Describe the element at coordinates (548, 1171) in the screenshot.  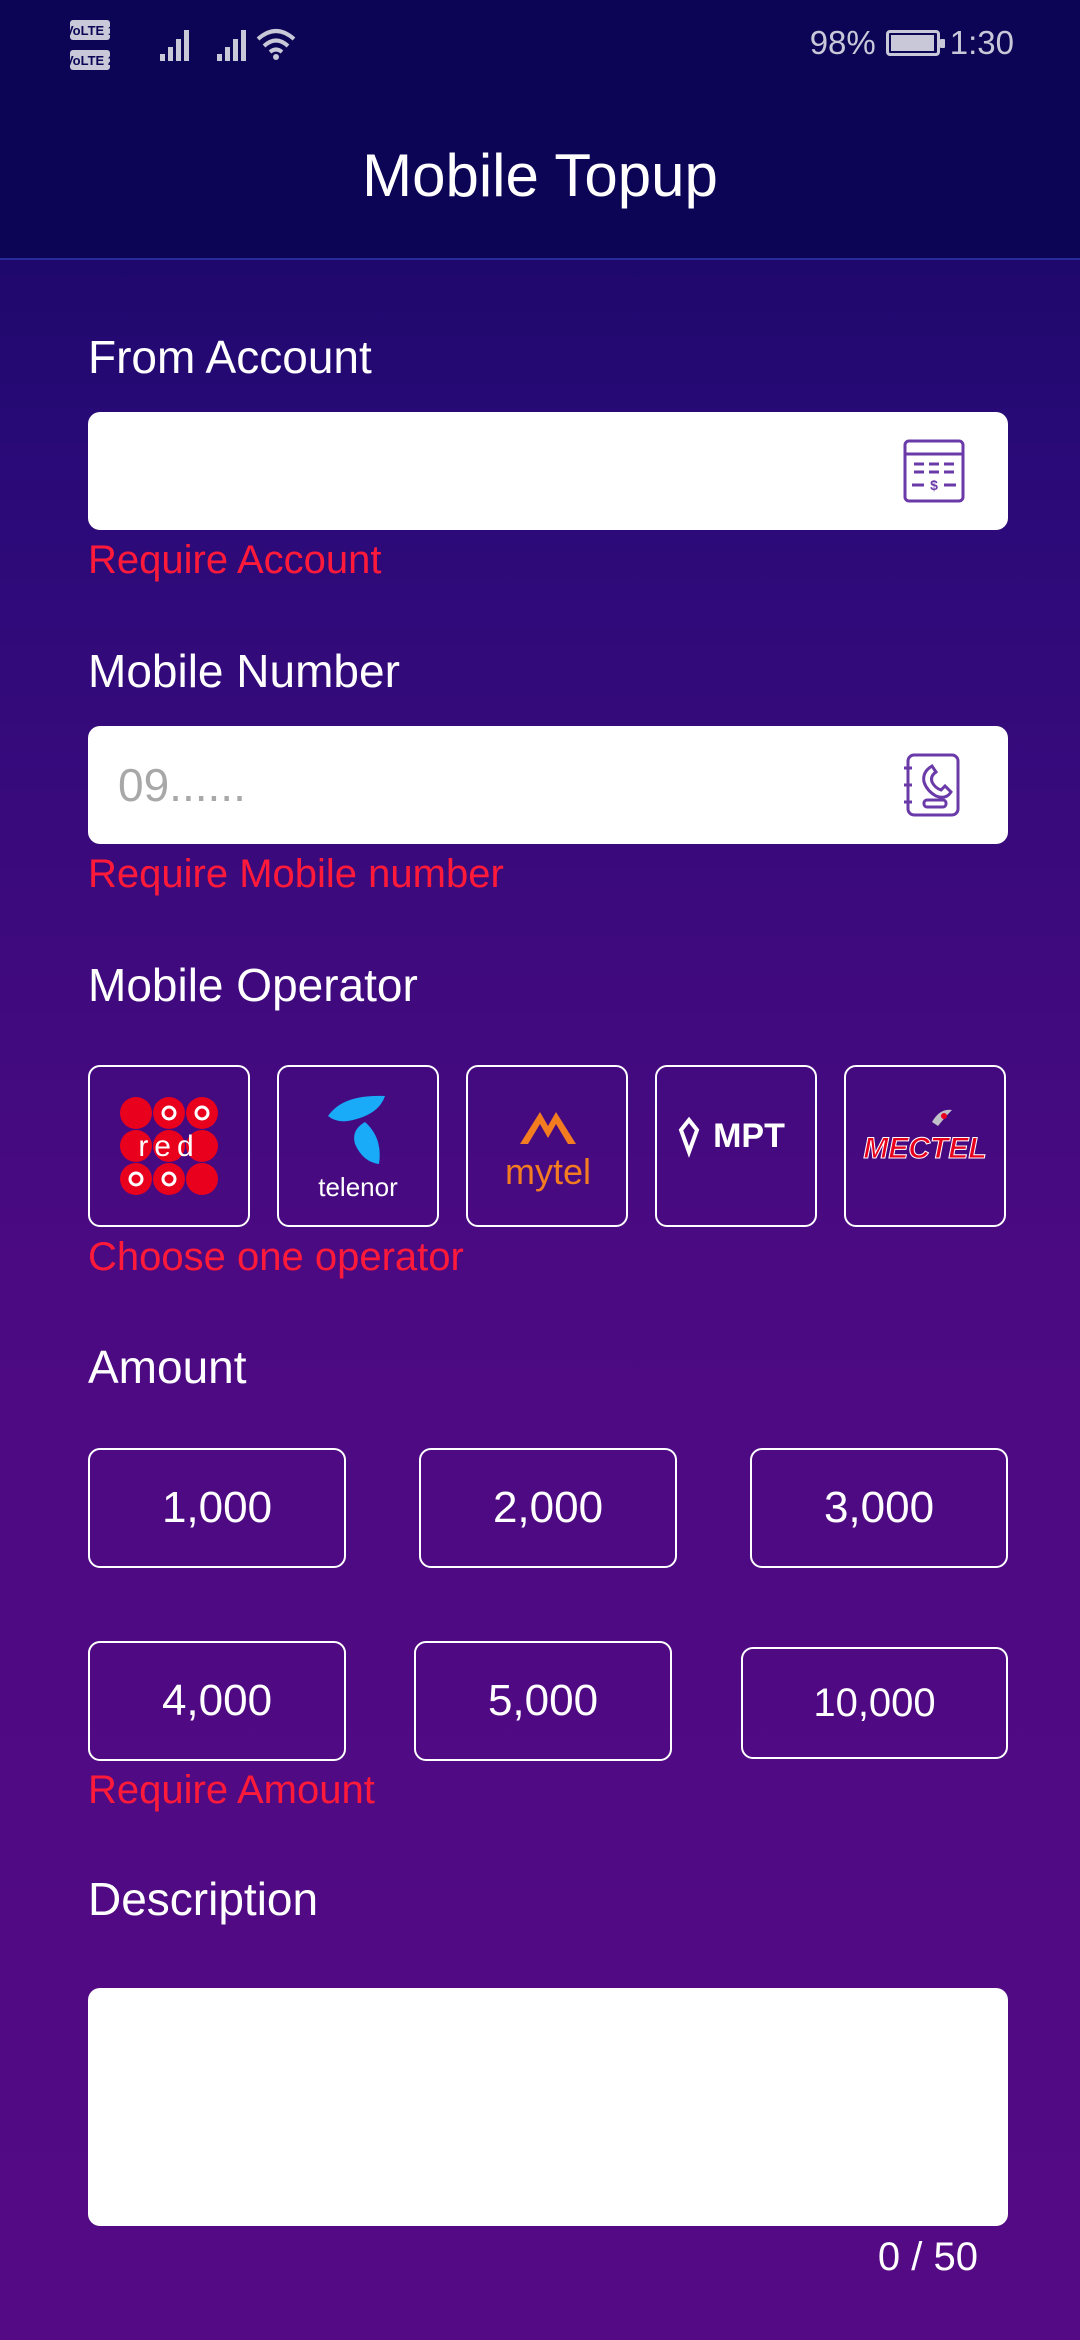
I see `mytel-logo-text: mytel` at that location.